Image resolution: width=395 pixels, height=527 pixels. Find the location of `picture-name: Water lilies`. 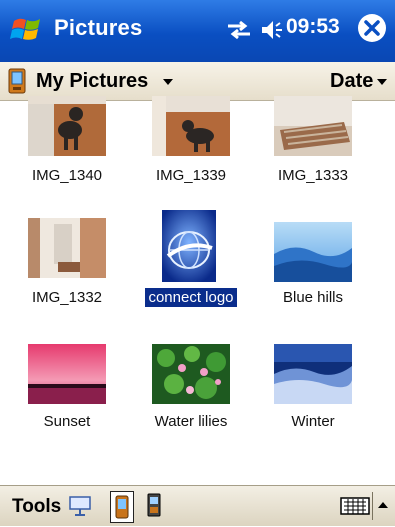

picture-name: Water lilies is located at coordinates (191, 421).